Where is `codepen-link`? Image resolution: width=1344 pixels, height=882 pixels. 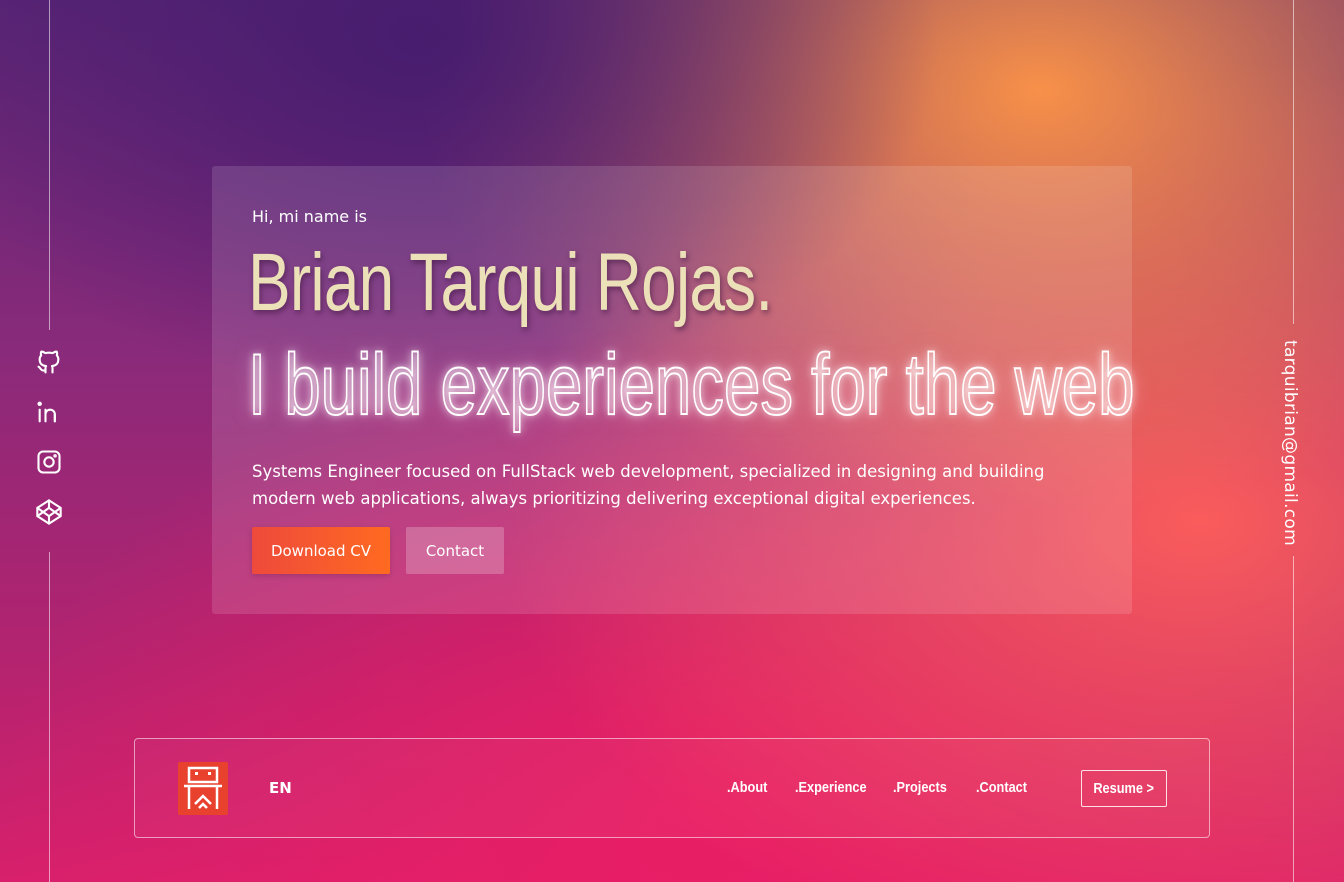 codepen-link is located at coordinates (49, 512).